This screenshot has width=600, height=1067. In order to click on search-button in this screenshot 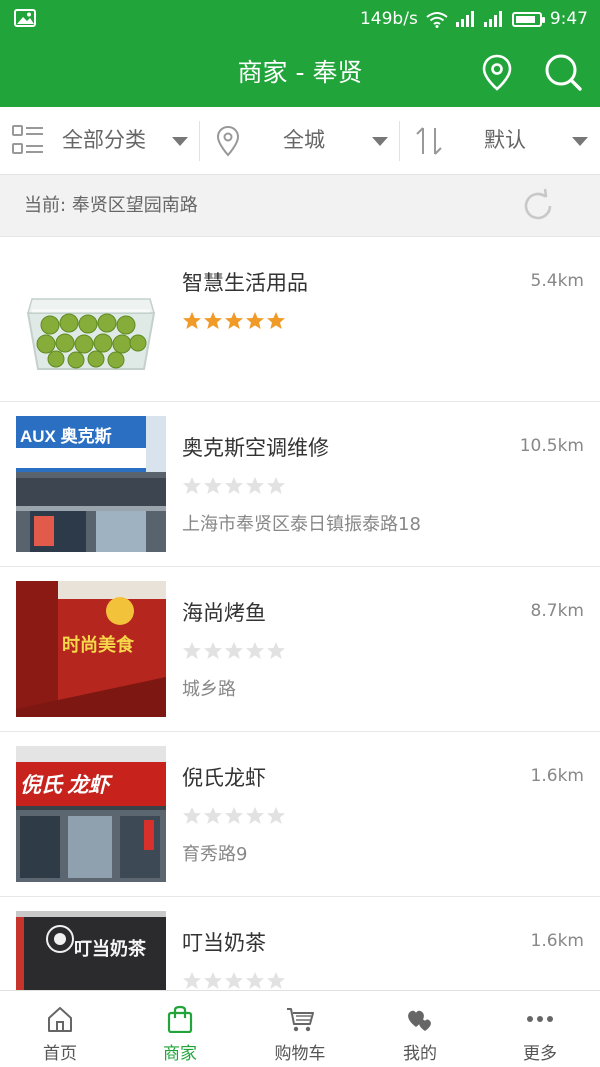, I will do `click(563, 72)`.